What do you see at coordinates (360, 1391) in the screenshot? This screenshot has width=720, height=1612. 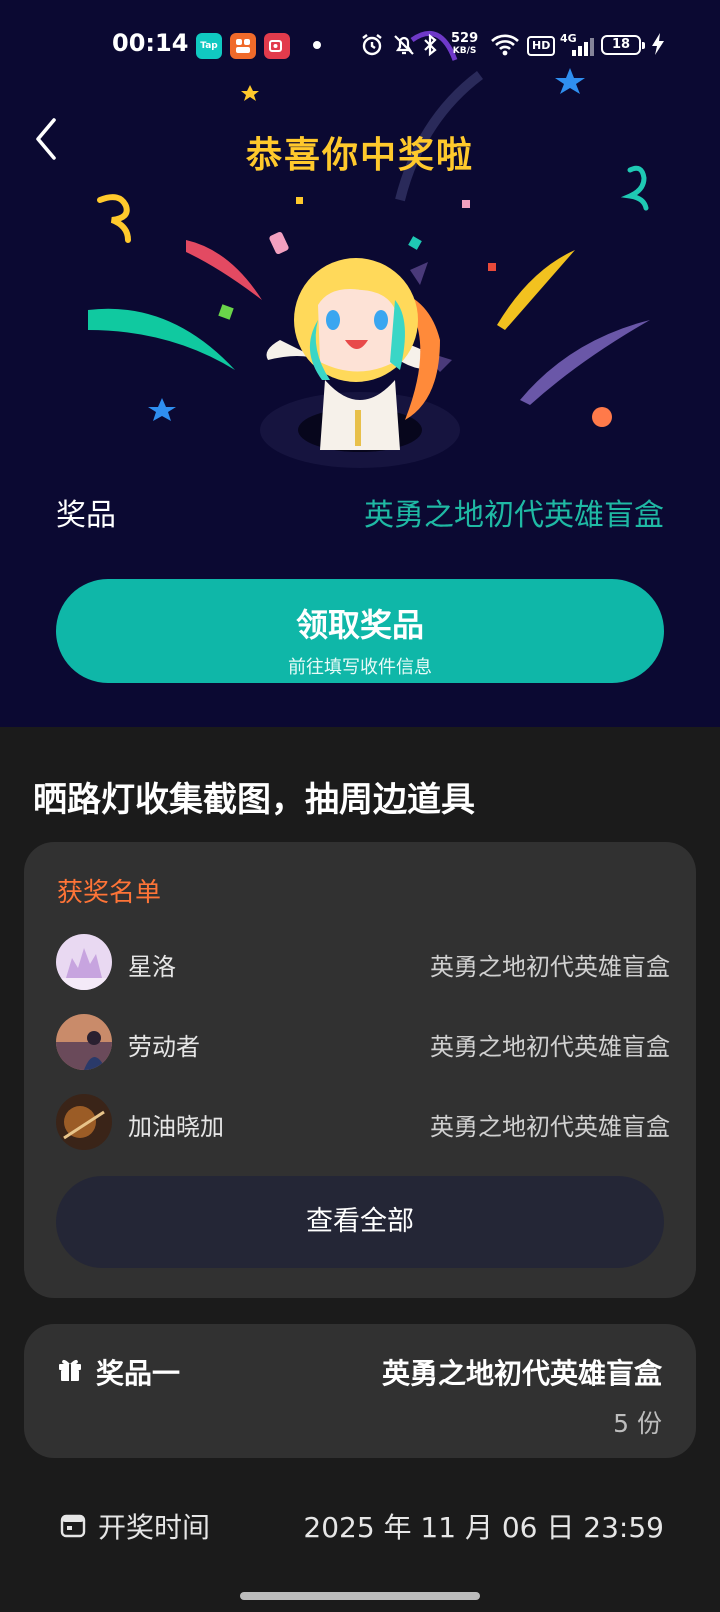 I see `prize-info-card: 奖品一 英勇之地初代英雄盲盒 5 份` at bounding box center [360, 1391].